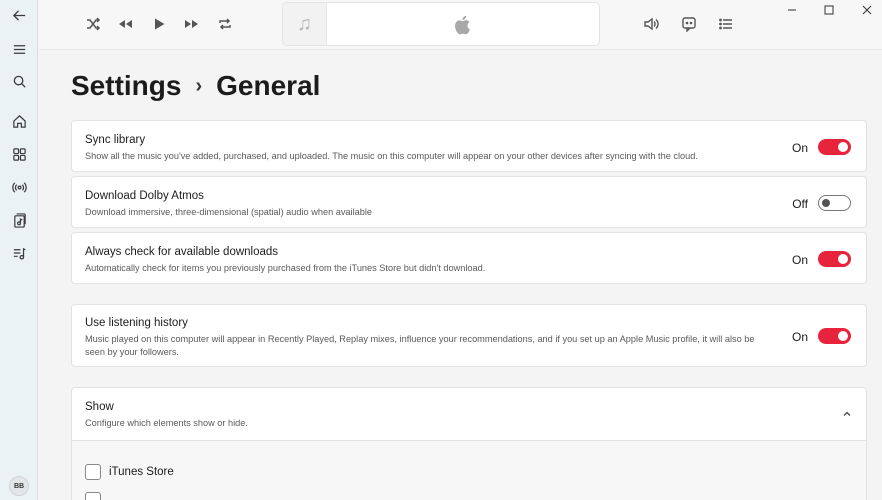 The height and width of the screenshot is (500, 882). What do you see at coordinates (159, 24) in the screenshot?
I see `play-icon` at bounding box center [159, 24].